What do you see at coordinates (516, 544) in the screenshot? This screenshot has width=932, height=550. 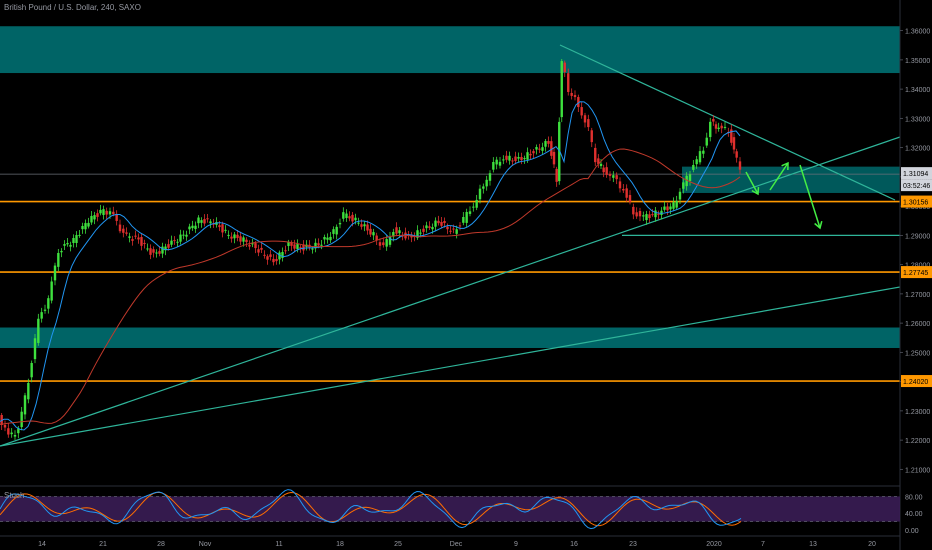 I see `time-tick-label: 9` at bounding box center [516, 544].